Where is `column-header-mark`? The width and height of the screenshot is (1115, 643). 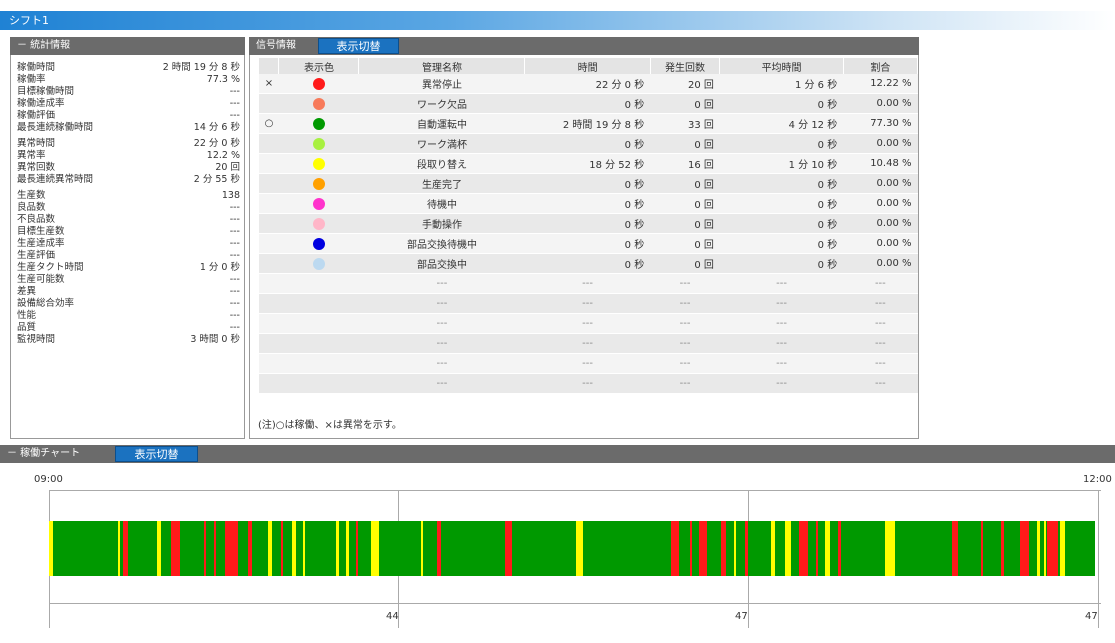
column-header-mark is located at coordinates (269, 66).